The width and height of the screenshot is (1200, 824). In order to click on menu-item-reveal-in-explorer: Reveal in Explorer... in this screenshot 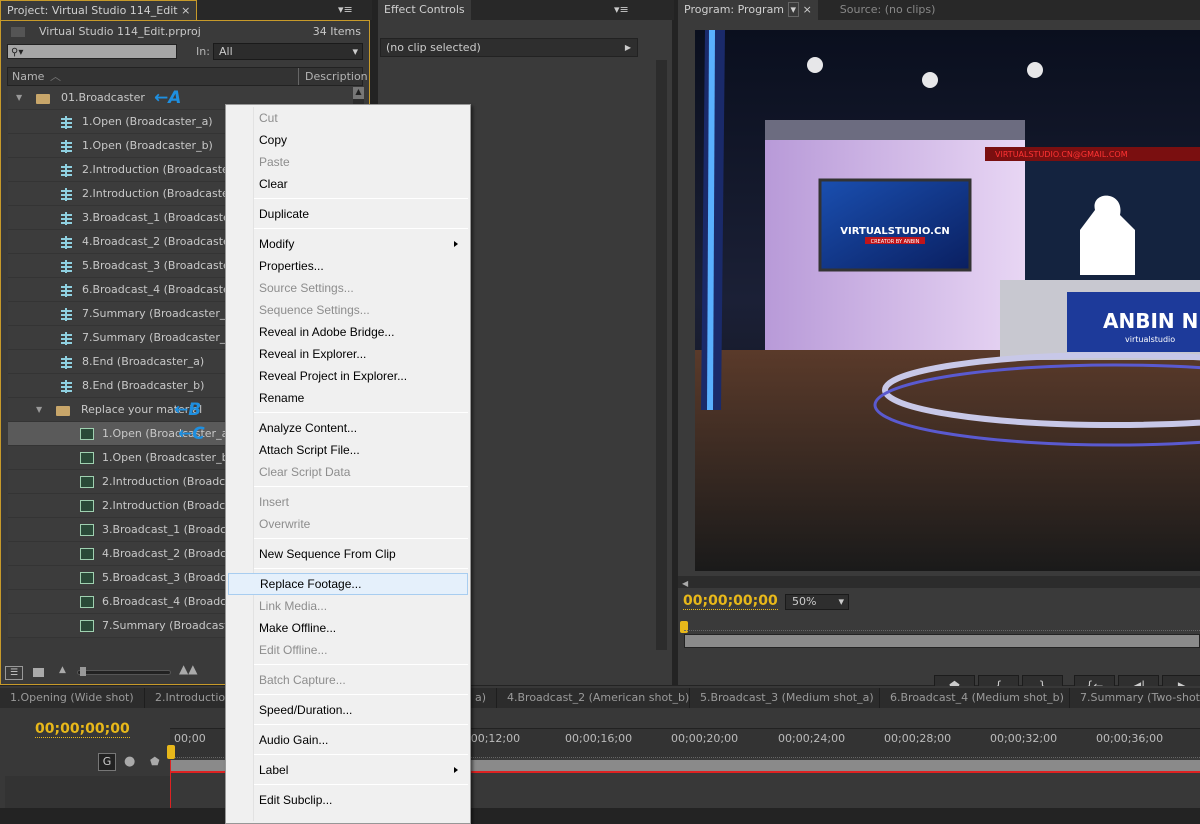, I will do `click(348, 354)`.